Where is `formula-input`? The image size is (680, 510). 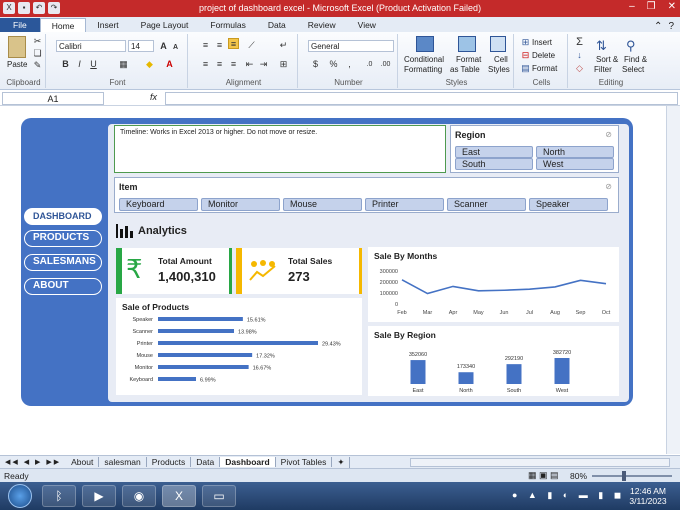 formula-input is located at coordinates (421, 98).